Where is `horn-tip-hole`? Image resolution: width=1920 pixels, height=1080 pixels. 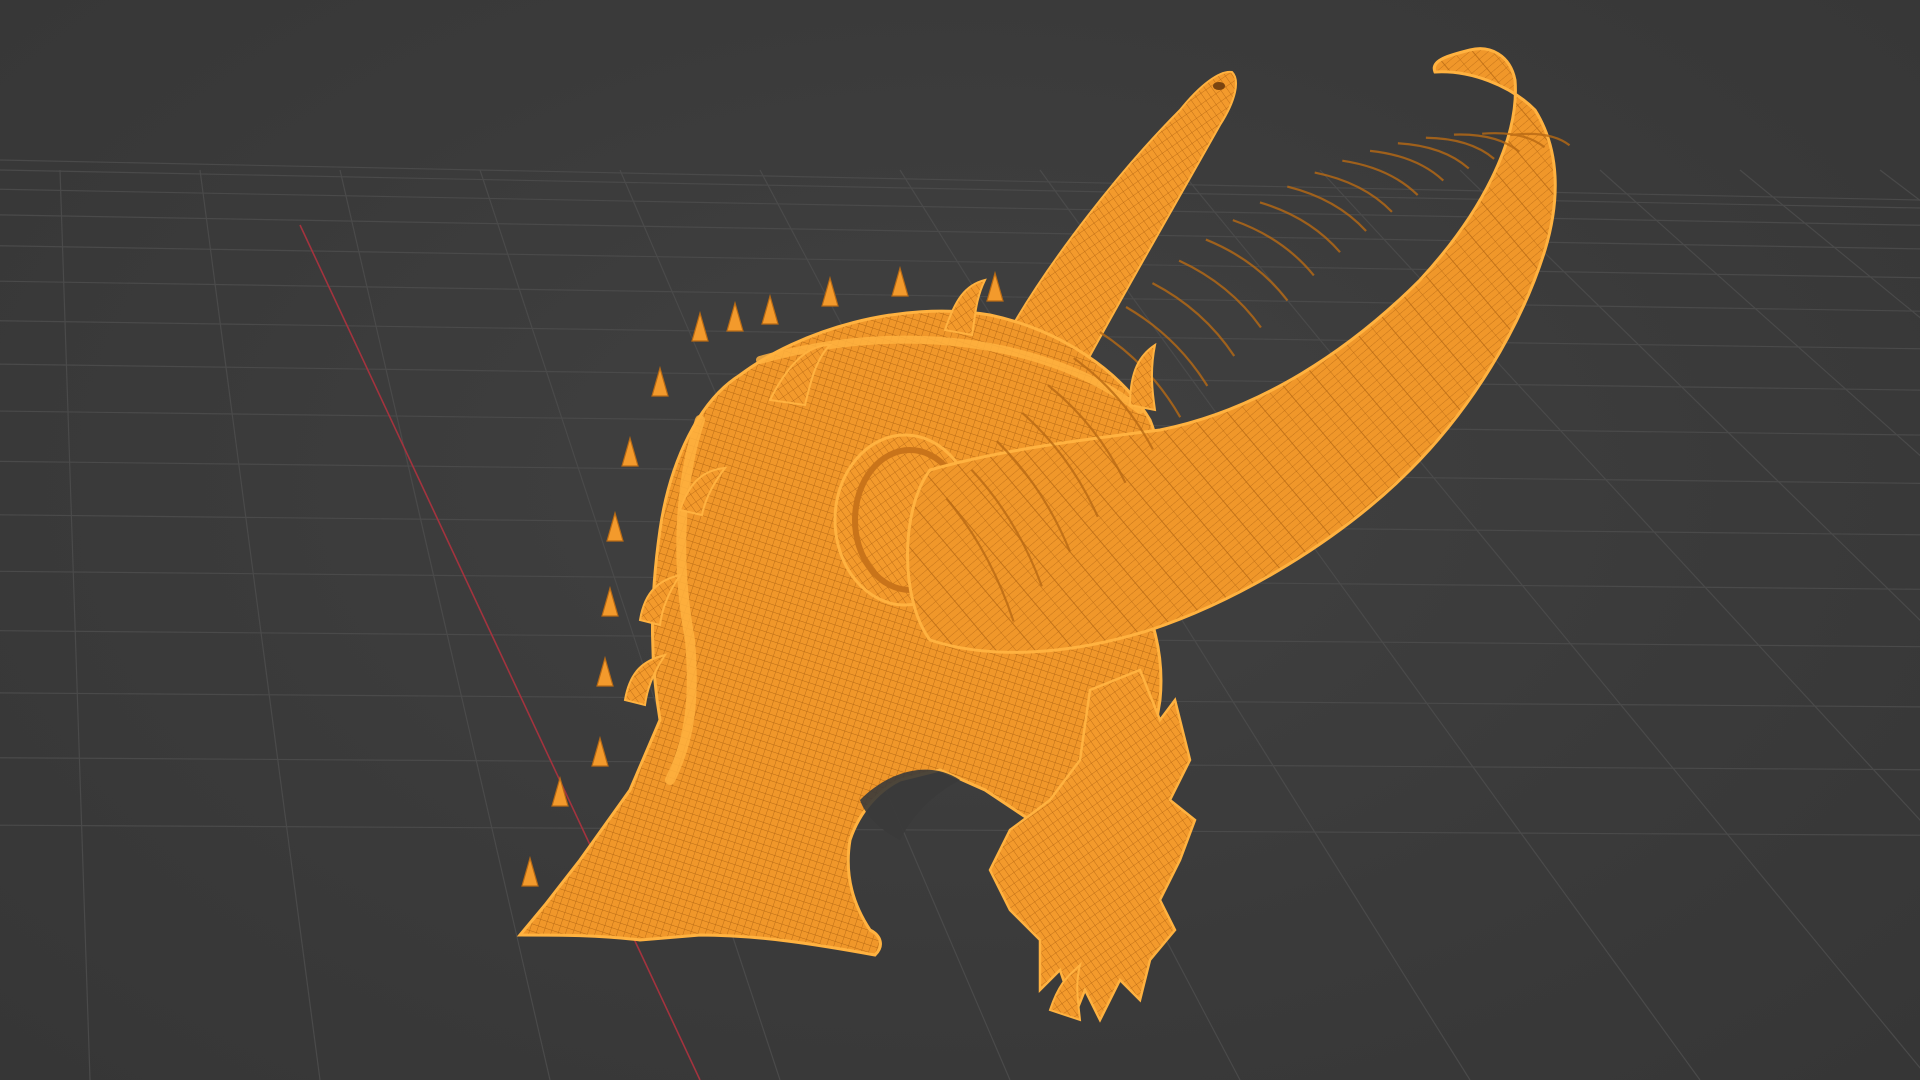
horn-tip-hole is located at coordinates (1219, 86).